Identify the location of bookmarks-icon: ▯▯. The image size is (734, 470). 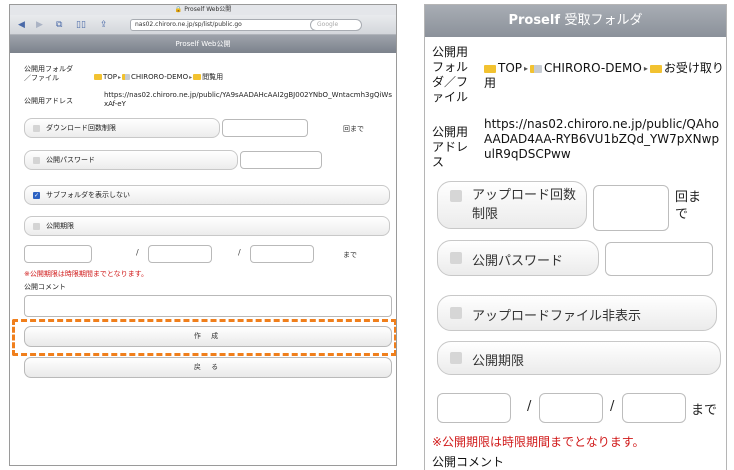
(81, 25).